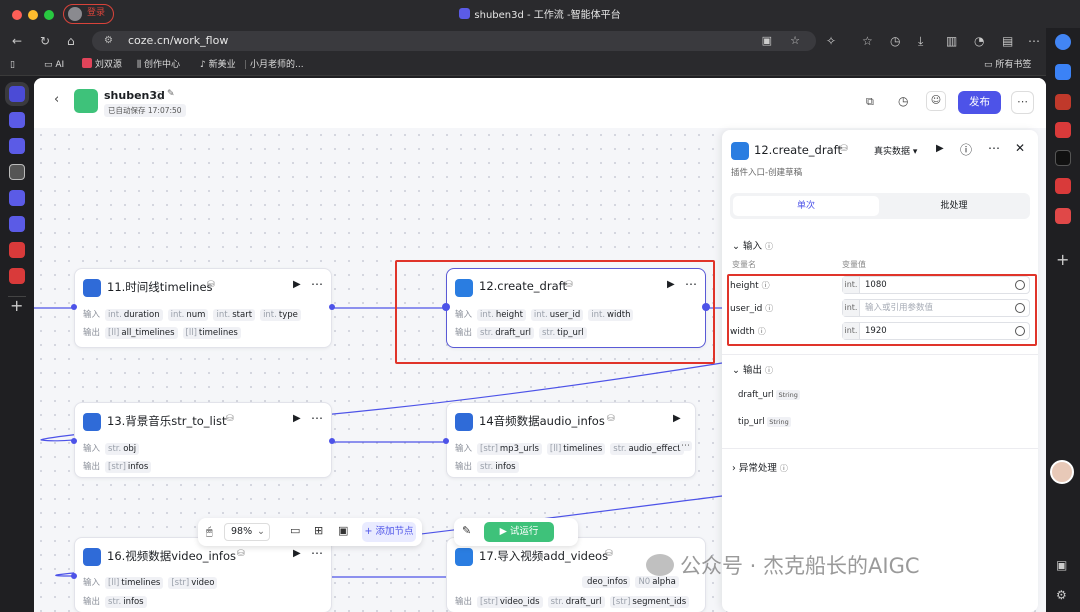 The height and width of the screenshot is (612, 1080). What do you see at coordinates (760, 467) in the screenshot?
I see `error-handling-header: › 异常处理 ⓘ` at bounding box center [760, 467].